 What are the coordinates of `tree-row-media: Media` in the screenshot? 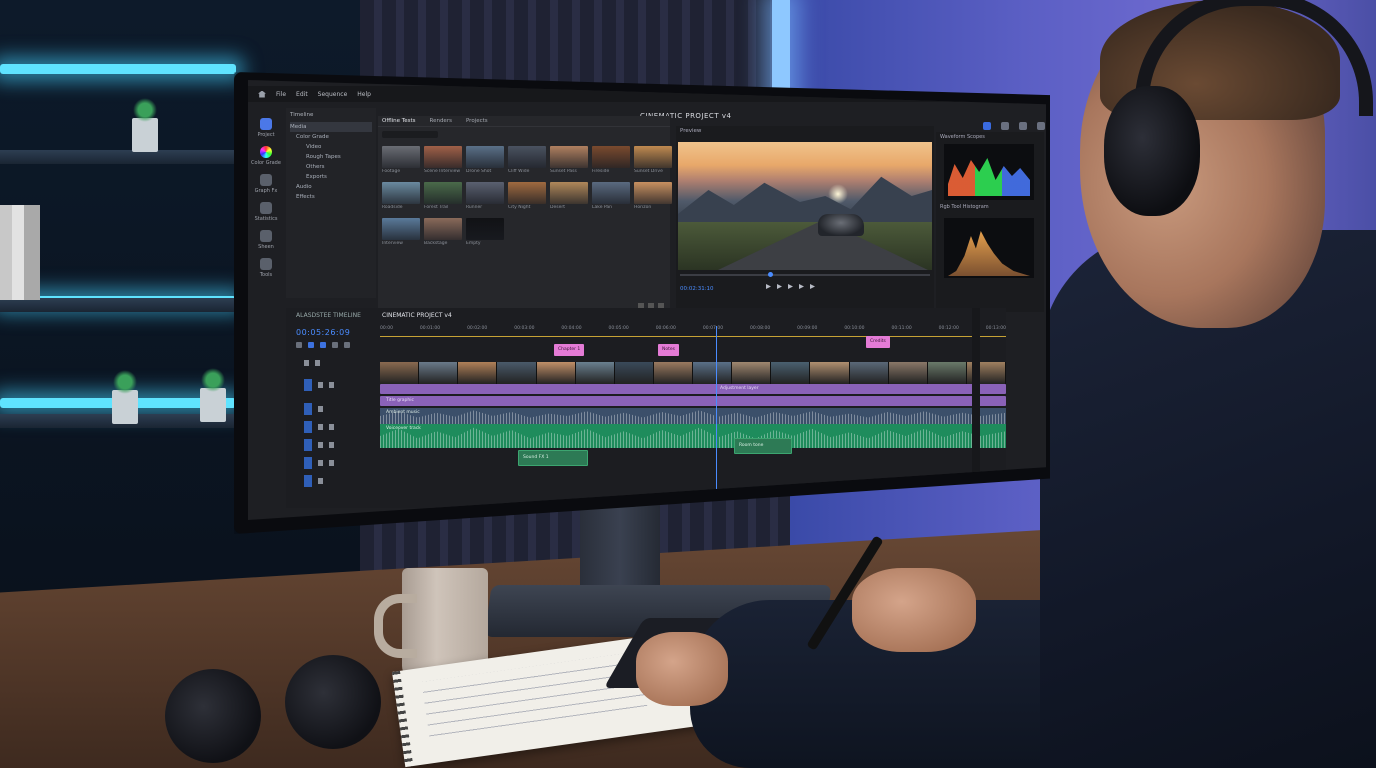 It's located at (331, 127).